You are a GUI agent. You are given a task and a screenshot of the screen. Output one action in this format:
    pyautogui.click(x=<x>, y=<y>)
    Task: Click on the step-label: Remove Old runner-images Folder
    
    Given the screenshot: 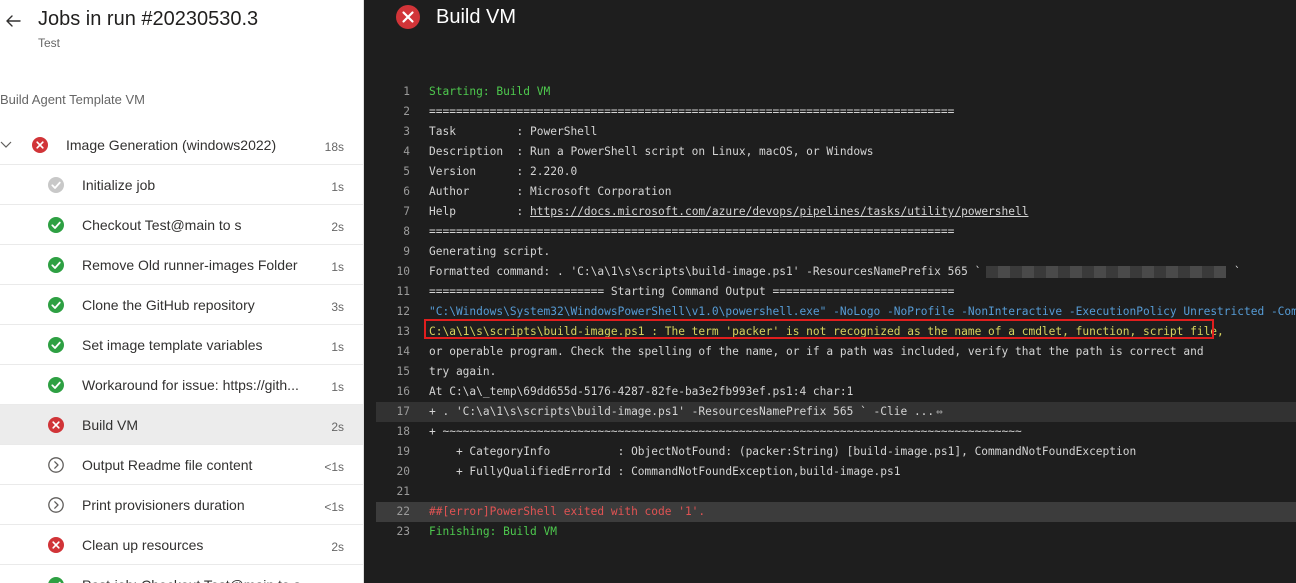 What is the action you would take?
    pyautogui.click(x=190, y=265)
    